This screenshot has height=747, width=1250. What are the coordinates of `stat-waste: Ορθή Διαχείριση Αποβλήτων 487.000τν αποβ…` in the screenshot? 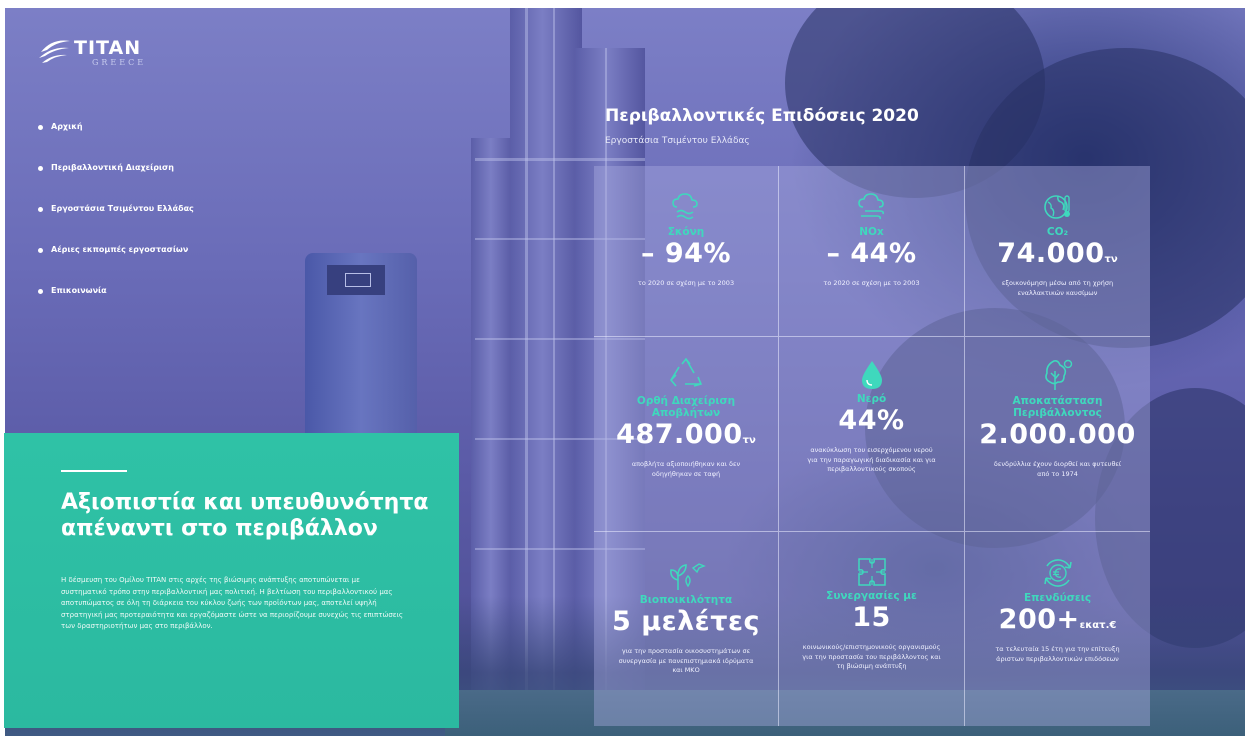 It's located at (686, 434).